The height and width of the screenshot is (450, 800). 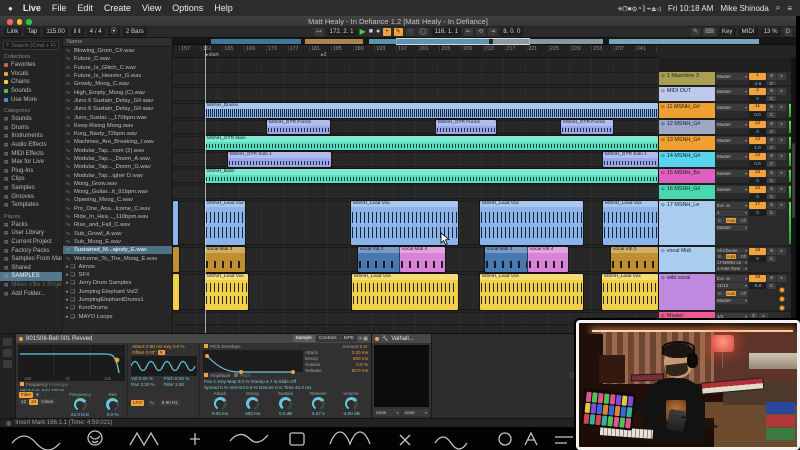 I want to click on loop-button: ⟲, so click(x=481, y=32).